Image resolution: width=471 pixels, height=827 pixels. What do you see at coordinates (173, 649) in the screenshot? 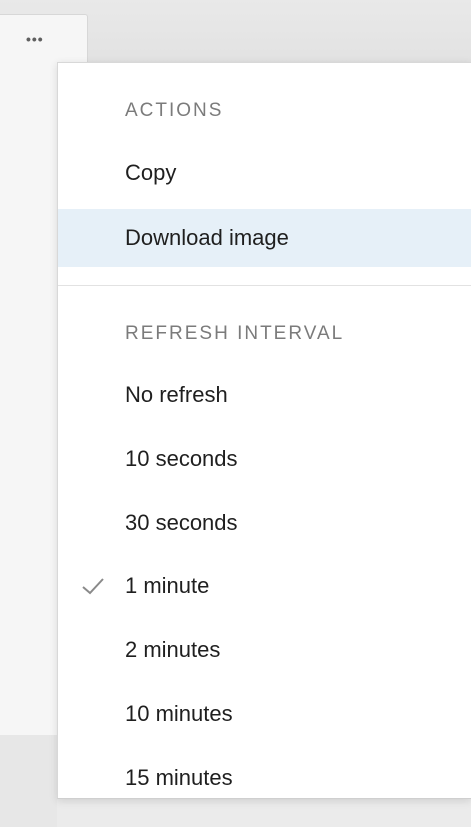
I see `menu-item-label: 2 minutes` at bounding box center [173, 649].